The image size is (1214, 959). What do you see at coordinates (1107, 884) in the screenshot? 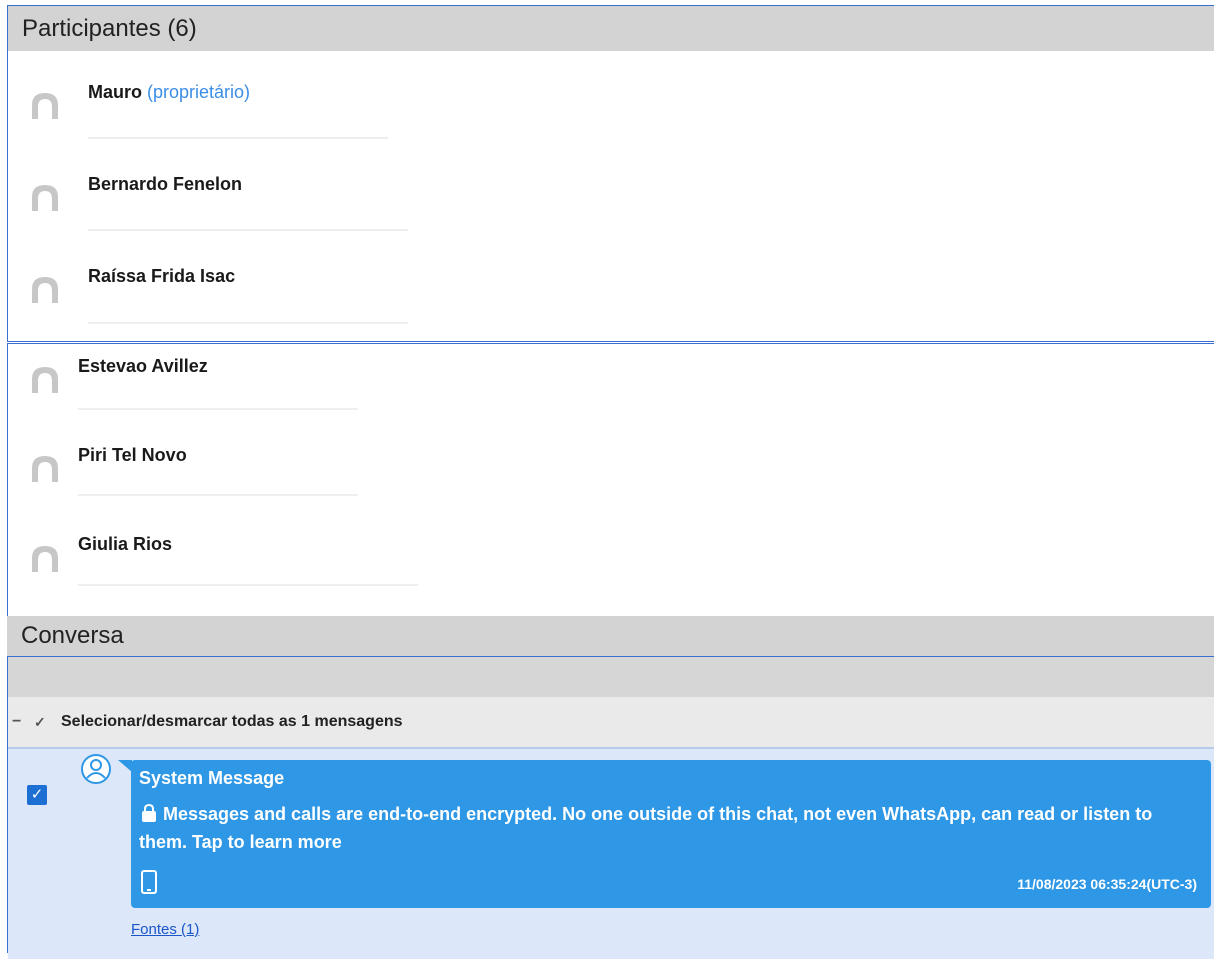
I see `message-timestamp: 11/08/2023 06:35:24(UTC-3)` at bounding box center [1107, 884].